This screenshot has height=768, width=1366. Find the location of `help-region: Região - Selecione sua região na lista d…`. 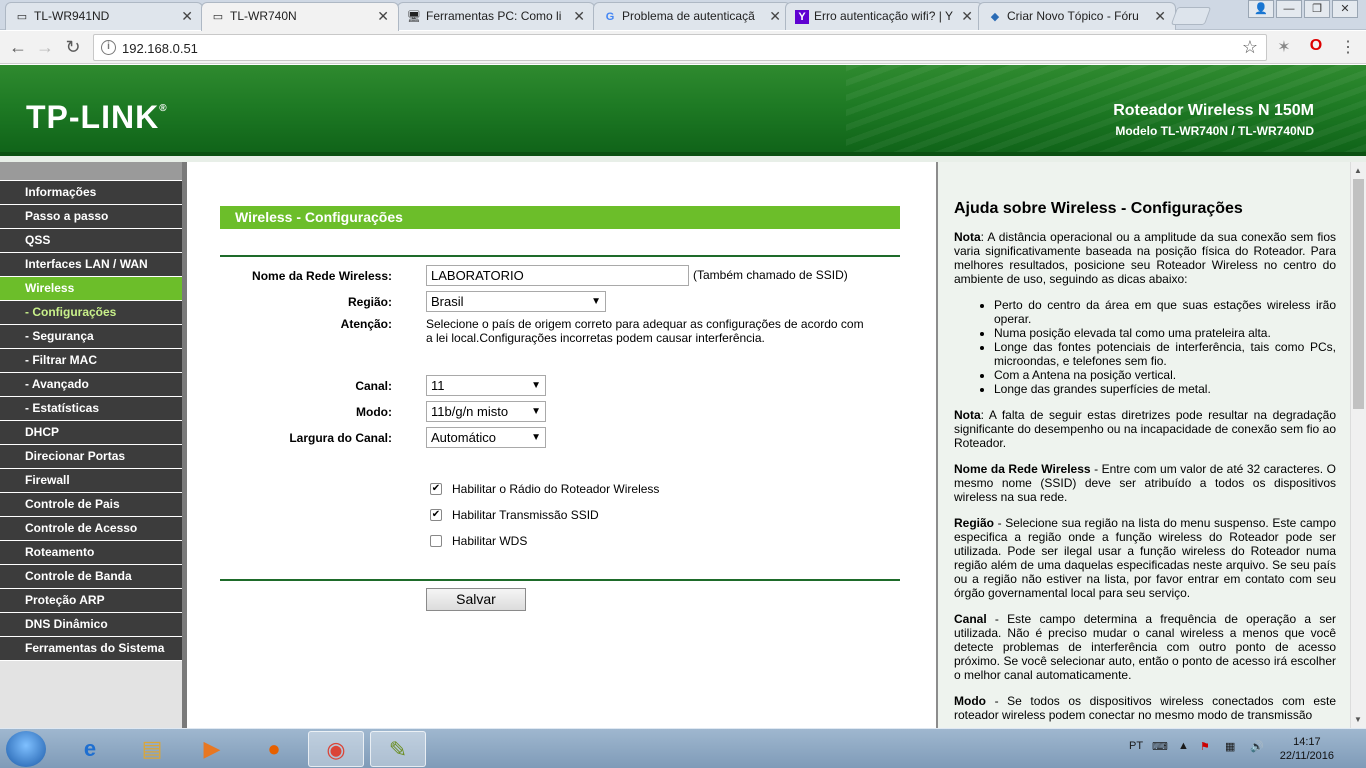

help-region: Região - Selecione sua região na lista d… is located at coordinates (1145, 558).